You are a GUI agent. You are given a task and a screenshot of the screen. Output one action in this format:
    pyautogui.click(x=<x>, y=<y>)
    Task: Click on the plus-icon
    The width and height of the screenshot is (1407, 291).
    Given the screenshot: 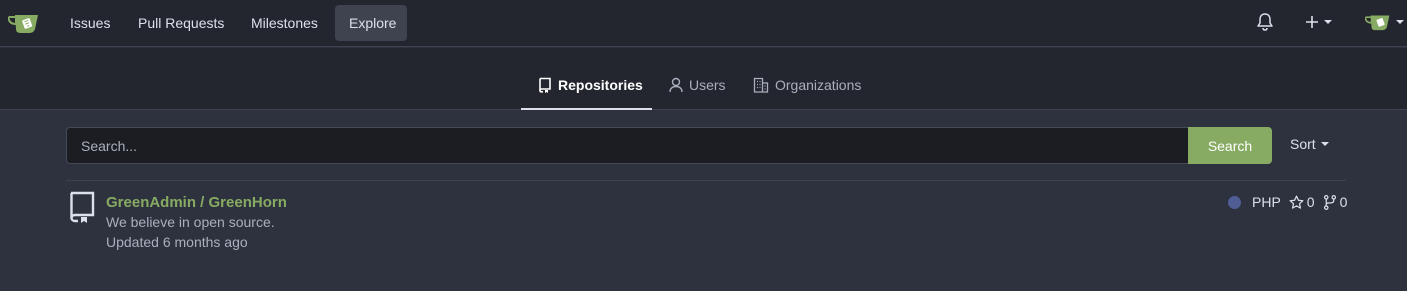 What is the action you would take?
    pyautogui.click(x=1312, y=22)
    